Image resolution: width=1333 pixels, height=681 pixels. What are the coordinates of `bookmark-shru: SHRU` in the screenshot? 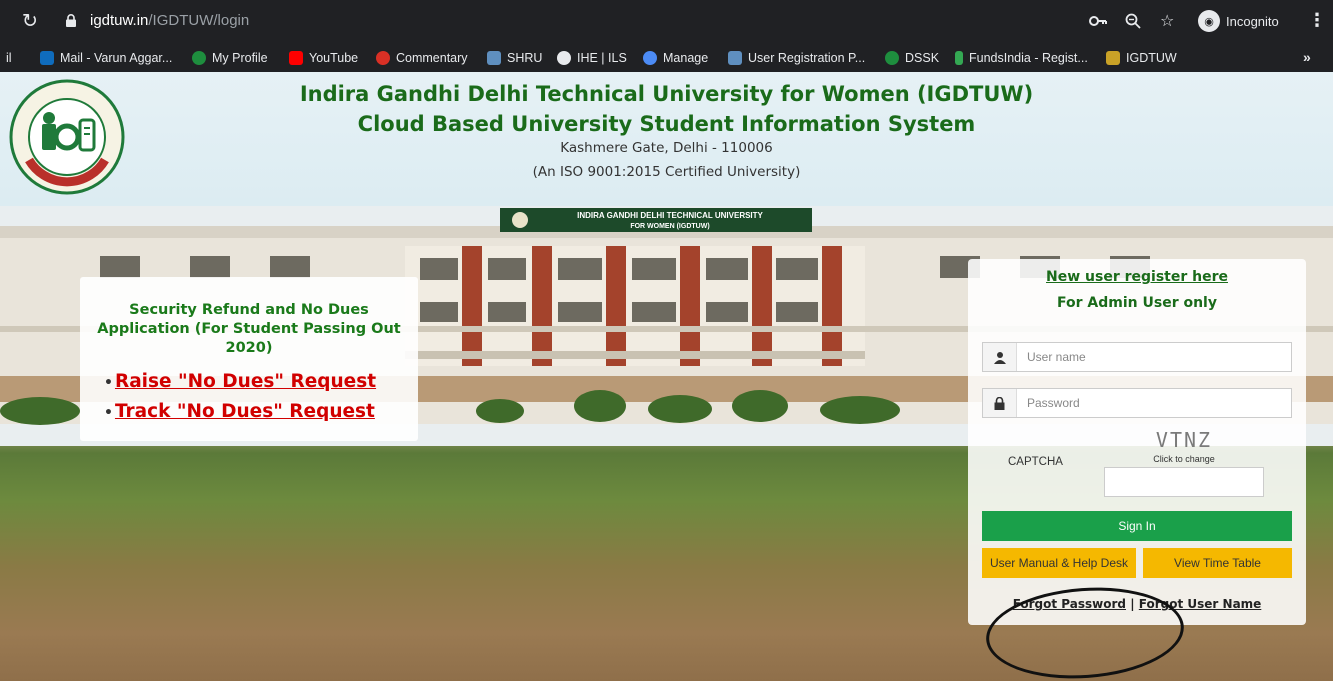 It's located at (514, 58).